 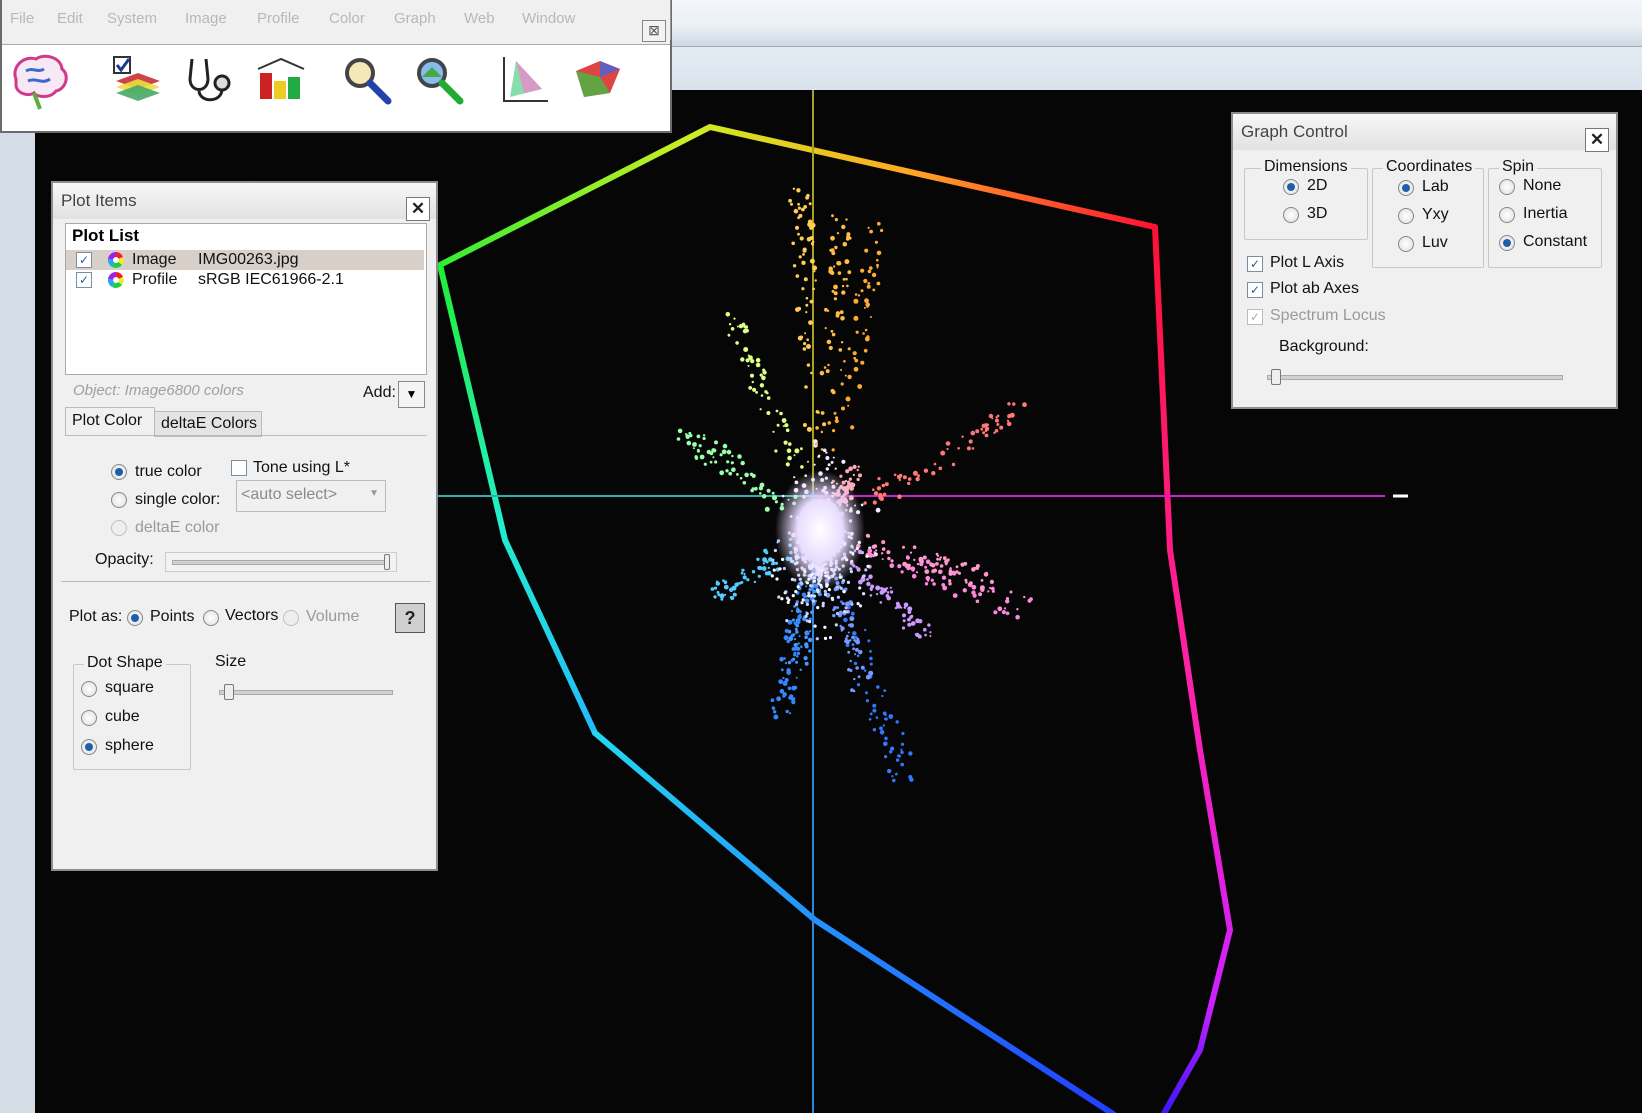 What do you see at coordinates (119, 500) in the screenshot?
I see `single-color-radio` at bounding box center [119, 500].